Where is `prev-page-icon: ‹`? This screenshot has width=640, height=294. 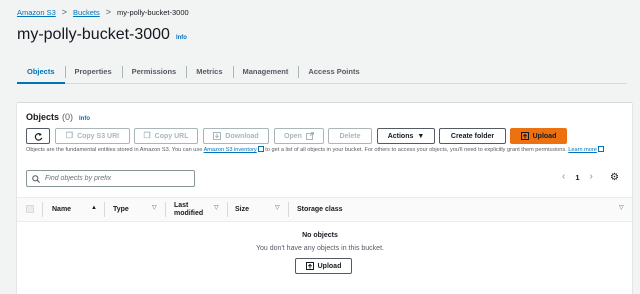
prev-page-icon: ‹ is located at coordinates (563, 177).